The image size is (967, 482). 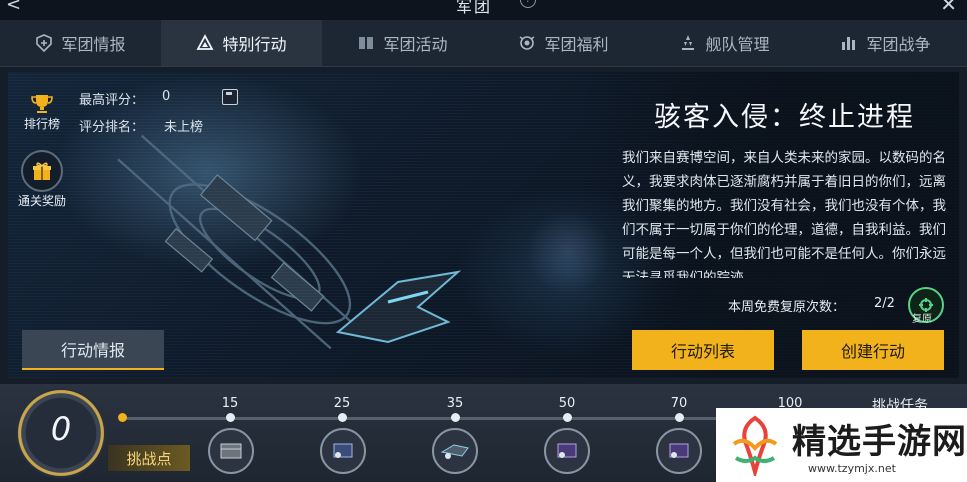 I want to click on milestone-value: 50, so click(x=567, y=403).